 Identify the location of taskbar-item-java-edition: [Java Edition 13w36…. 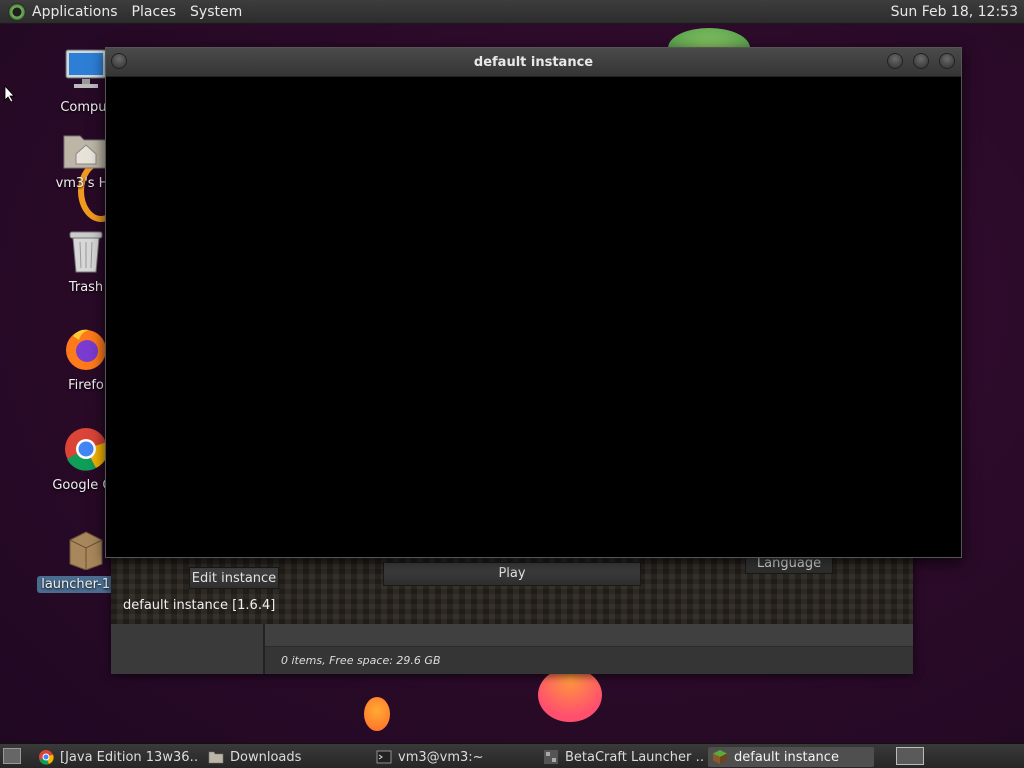
(118, 757).